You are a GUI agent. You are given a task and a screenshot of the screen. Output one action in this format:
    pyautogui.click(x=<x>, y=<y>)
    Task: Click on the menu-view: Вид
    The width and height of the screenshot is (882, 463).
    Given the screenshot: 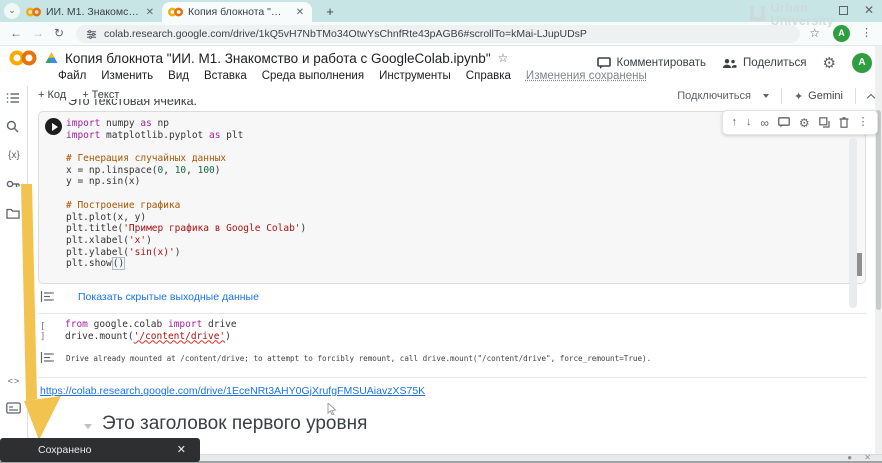 What is the action you would take?
    pyautogui.click(x=178, y=76)
    